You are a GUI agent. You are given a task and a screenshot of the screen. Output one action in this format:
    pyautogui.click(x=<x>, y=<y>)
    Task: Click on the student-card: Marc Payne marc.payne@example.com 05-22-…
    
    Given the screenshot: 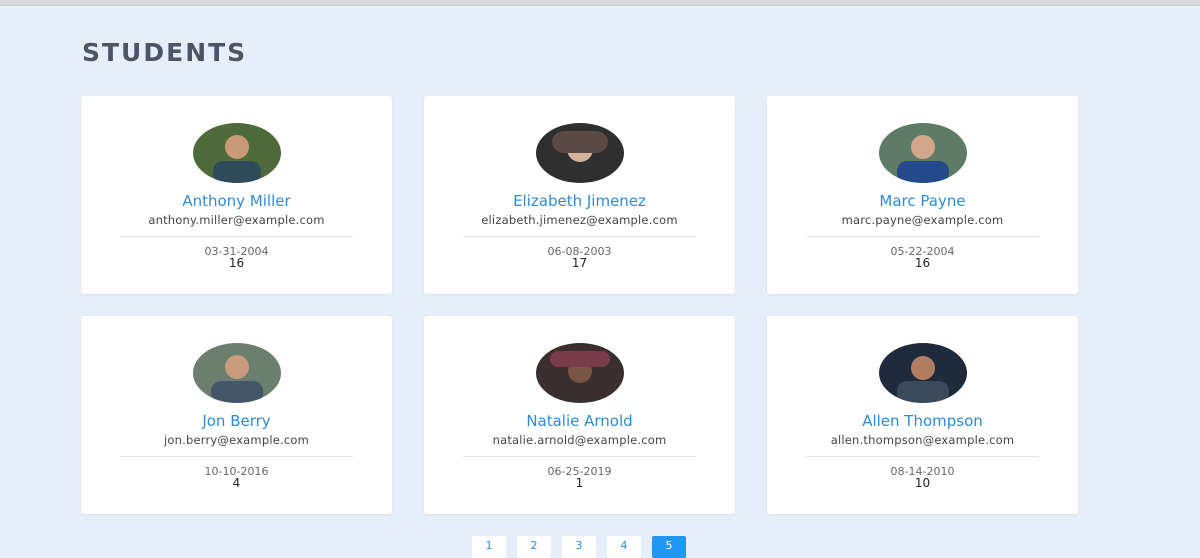 What is the action you would take?
    pyautogui.click(x=922, y=195)
    